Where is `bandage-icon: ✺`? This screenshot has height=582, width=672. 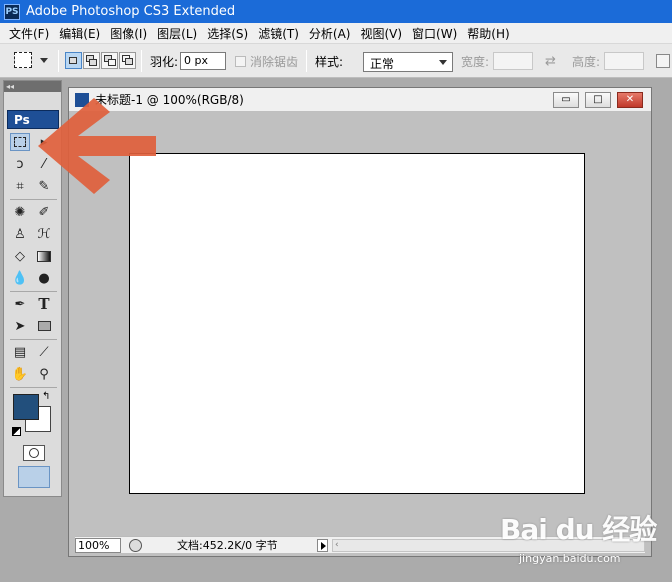
bandage-icon: ✺ is located at coordinates (20, 212).